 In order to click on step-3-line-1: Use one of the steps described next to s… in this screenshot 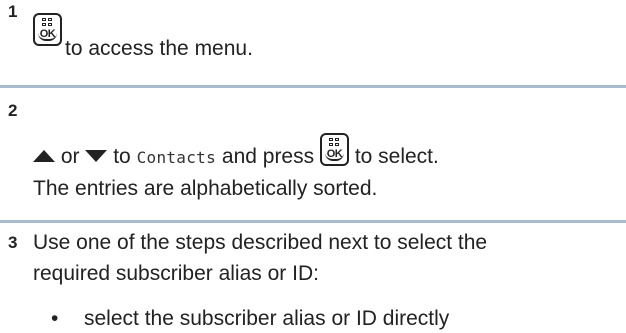, I will do `click(260, 242)`.